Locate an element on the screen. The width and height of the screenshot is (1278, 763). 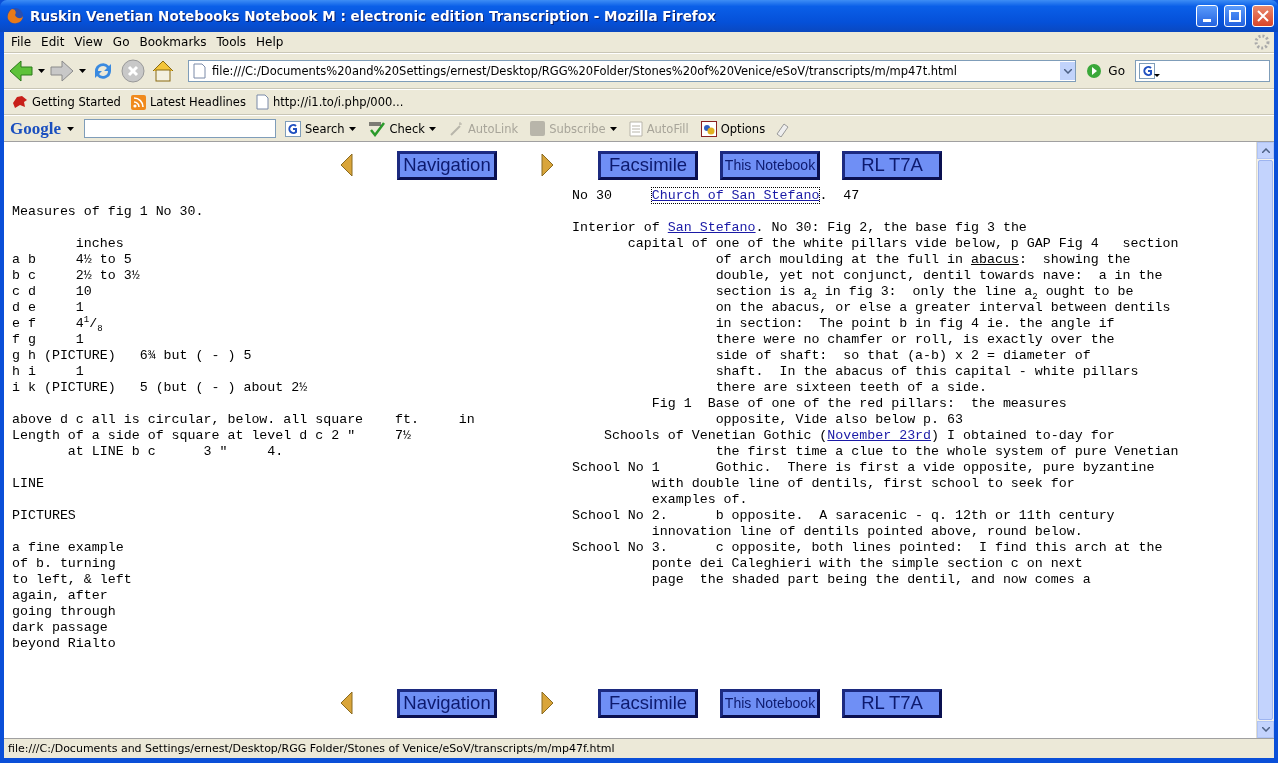
play-icon is located at coordinates (1094, 71).